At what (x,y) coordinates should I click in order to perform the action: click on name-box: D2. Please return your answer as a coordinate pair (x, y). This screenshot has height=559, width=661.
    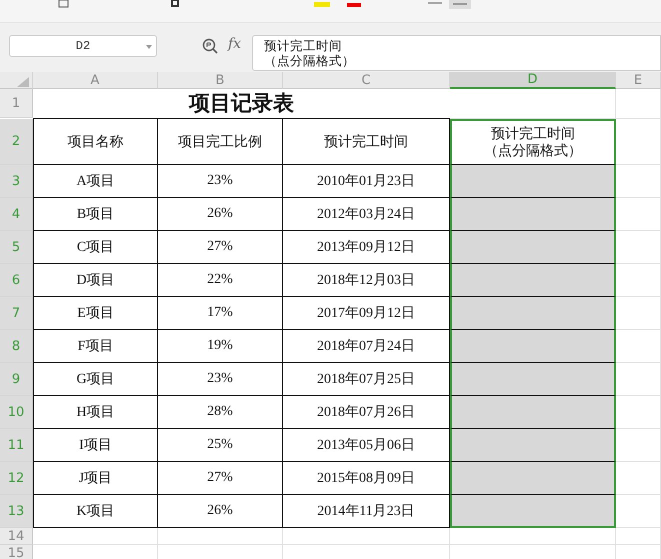
    Looking at the image, I should click on (83, 46).